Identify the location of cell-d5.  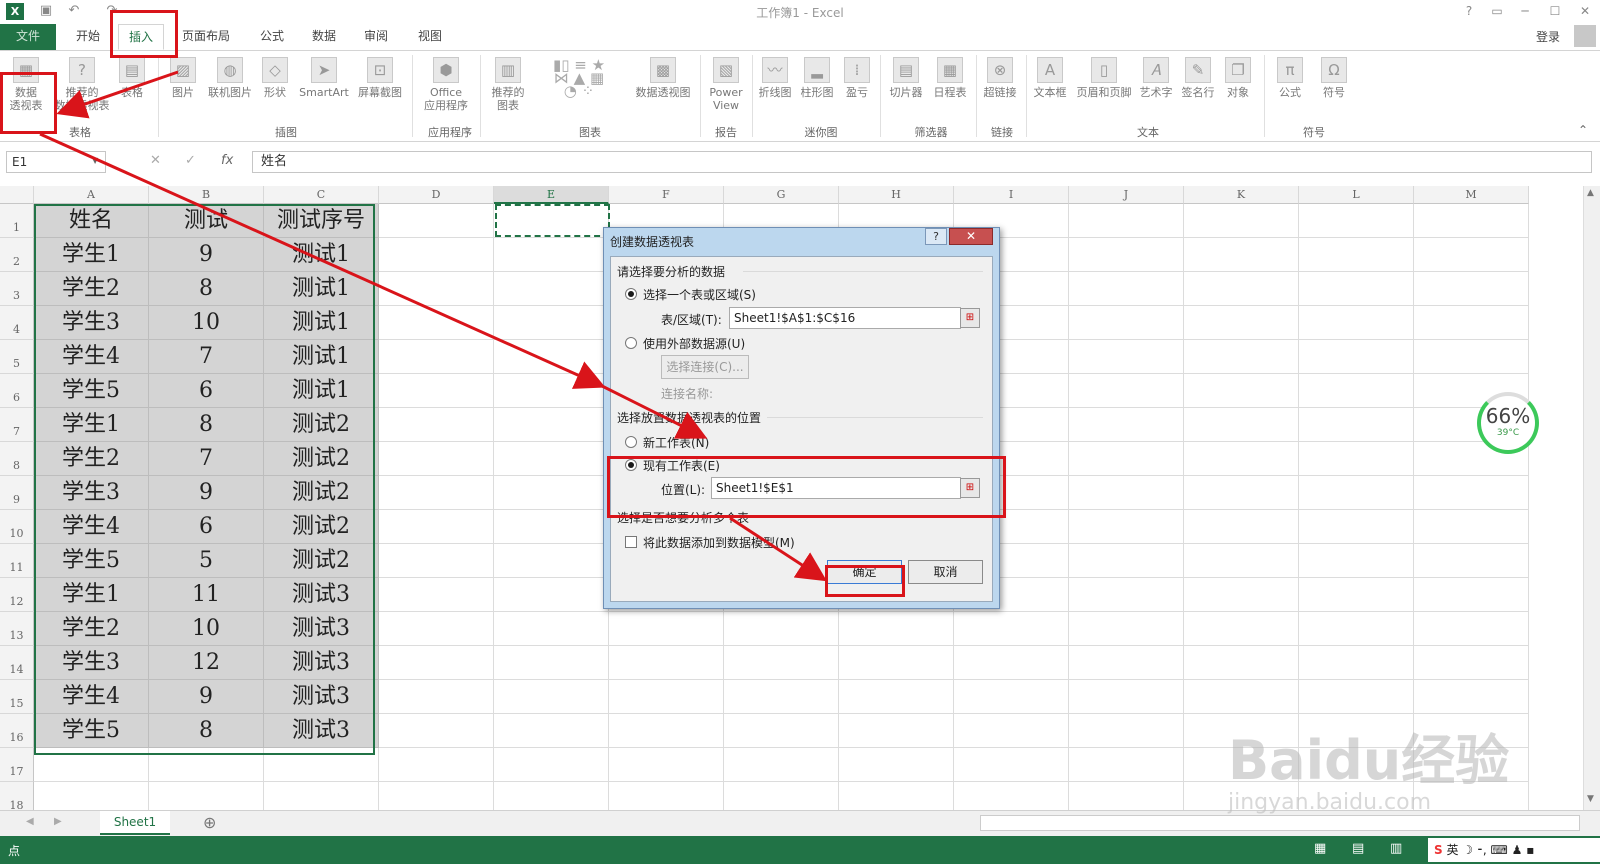
(436, 357).